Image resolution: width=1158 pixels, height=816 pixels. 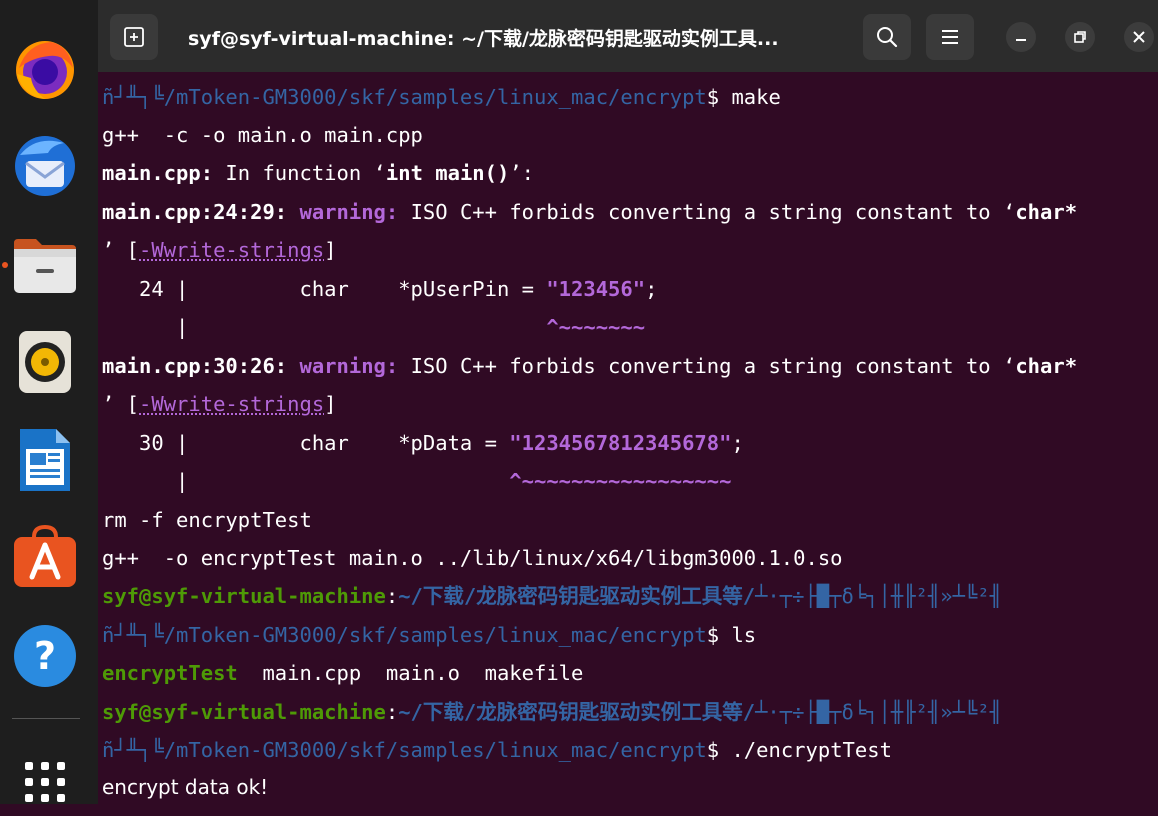 I want to click on show-apps-button, so click(x=45, y=782).